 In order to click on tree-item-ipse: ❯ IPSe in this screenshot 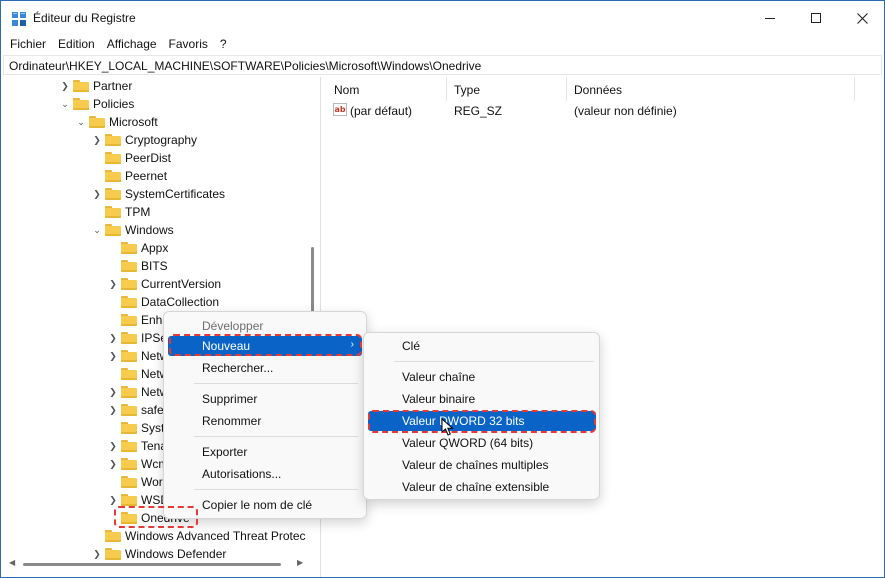, I will do `click(137, 338)`.